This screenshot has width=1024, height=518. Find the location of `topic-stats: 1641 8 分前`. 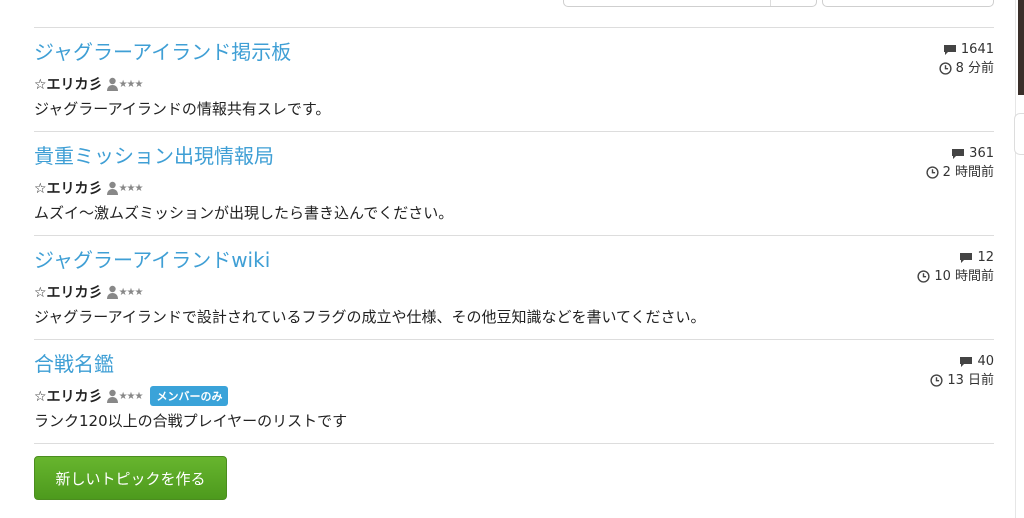

topic-stats: 1641 8 分前 is located at coordinates (966, 59).